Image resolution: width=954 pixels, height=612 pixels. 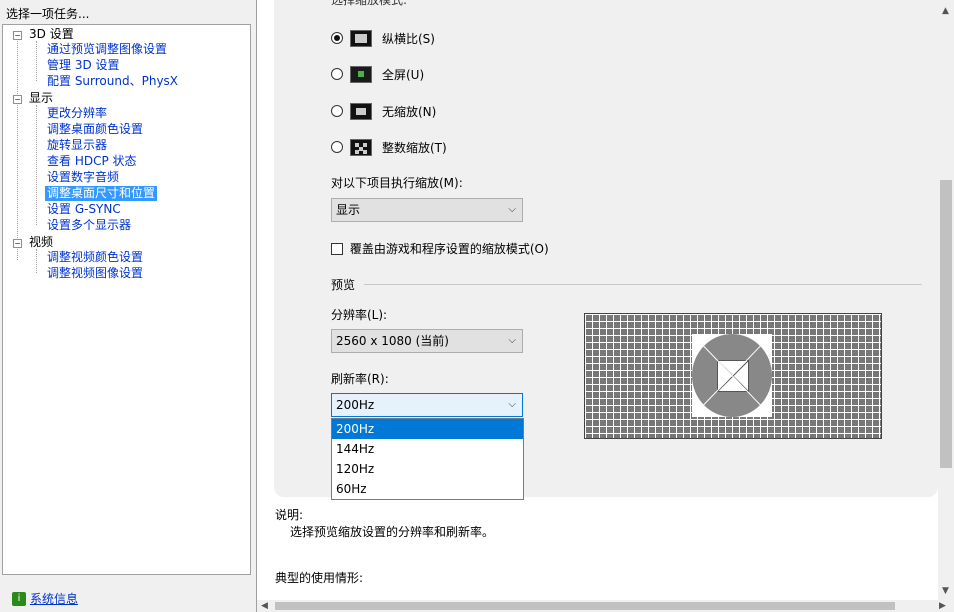 I want to click on tree-item-hdcp-status: 查看 HDCP 状态, so click(x=92, y=161).